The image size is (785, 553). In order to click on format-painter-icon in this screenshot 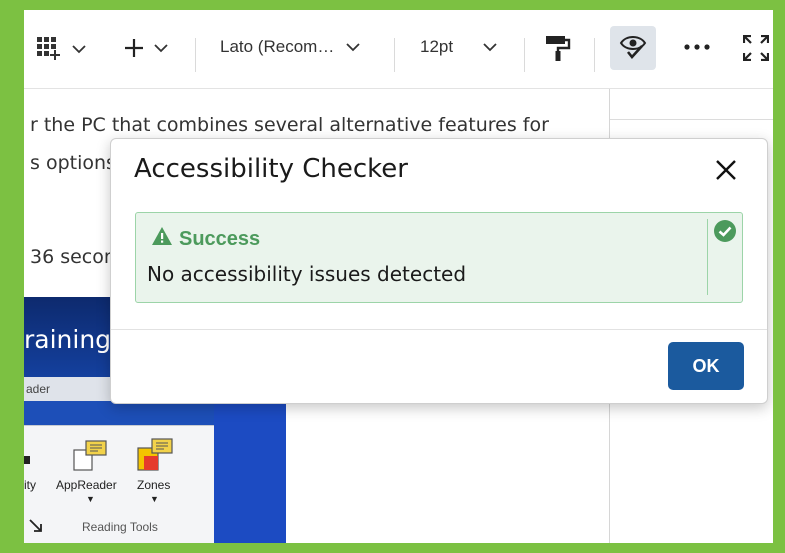, I will do `click(558, 48)`.